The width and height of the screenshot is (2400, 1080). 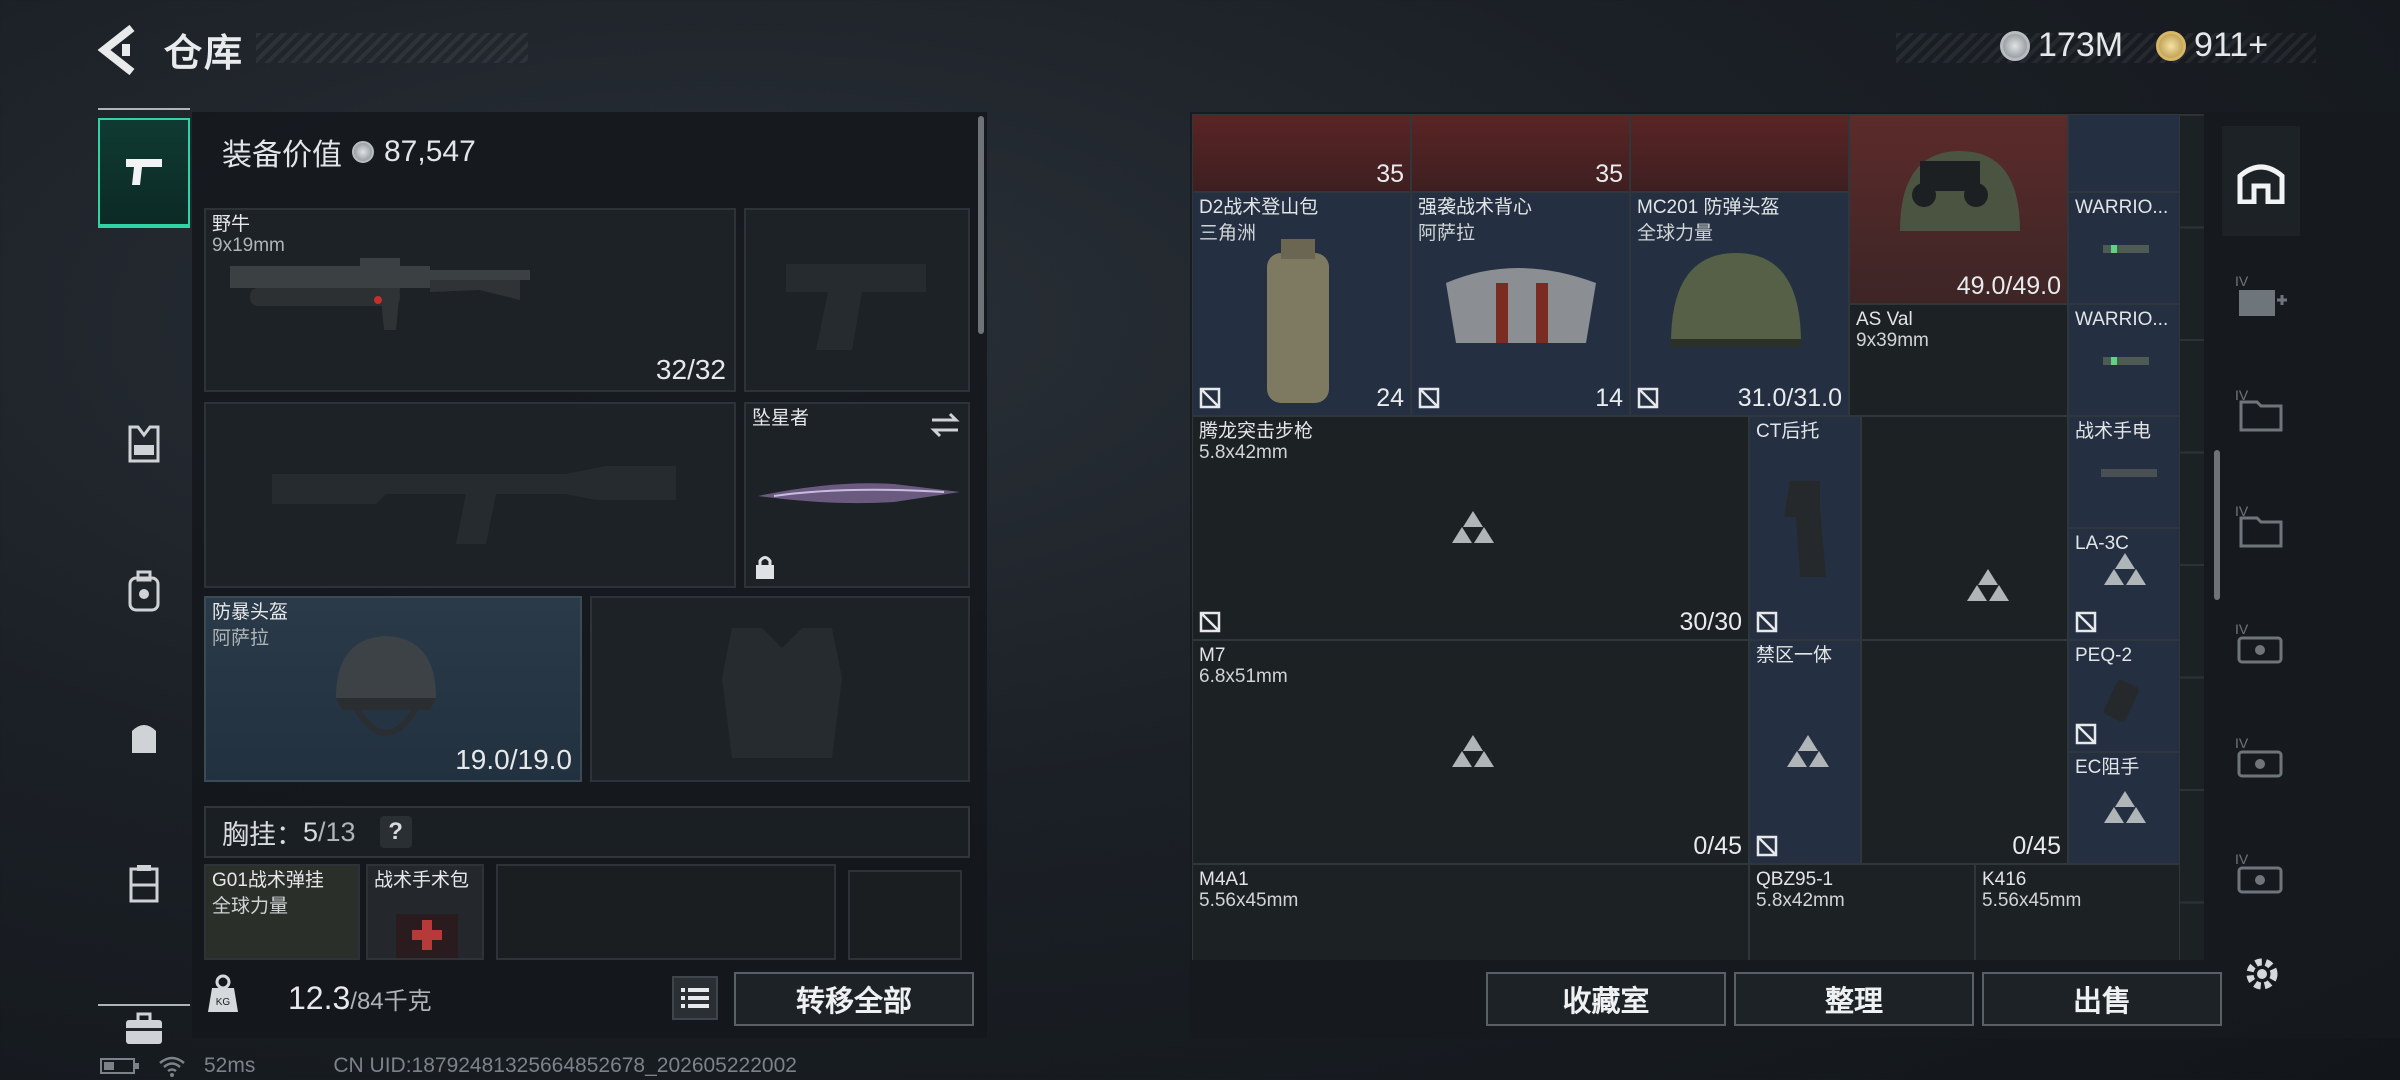 I want to click on item-name: M7, so click(x=1212, y=655).